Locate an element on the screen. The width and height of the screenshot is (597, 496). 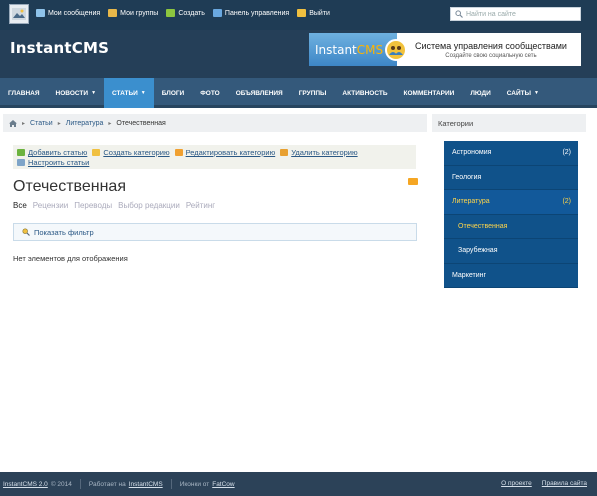
action-0: Добавить статью is located at coordinates (52, 152).